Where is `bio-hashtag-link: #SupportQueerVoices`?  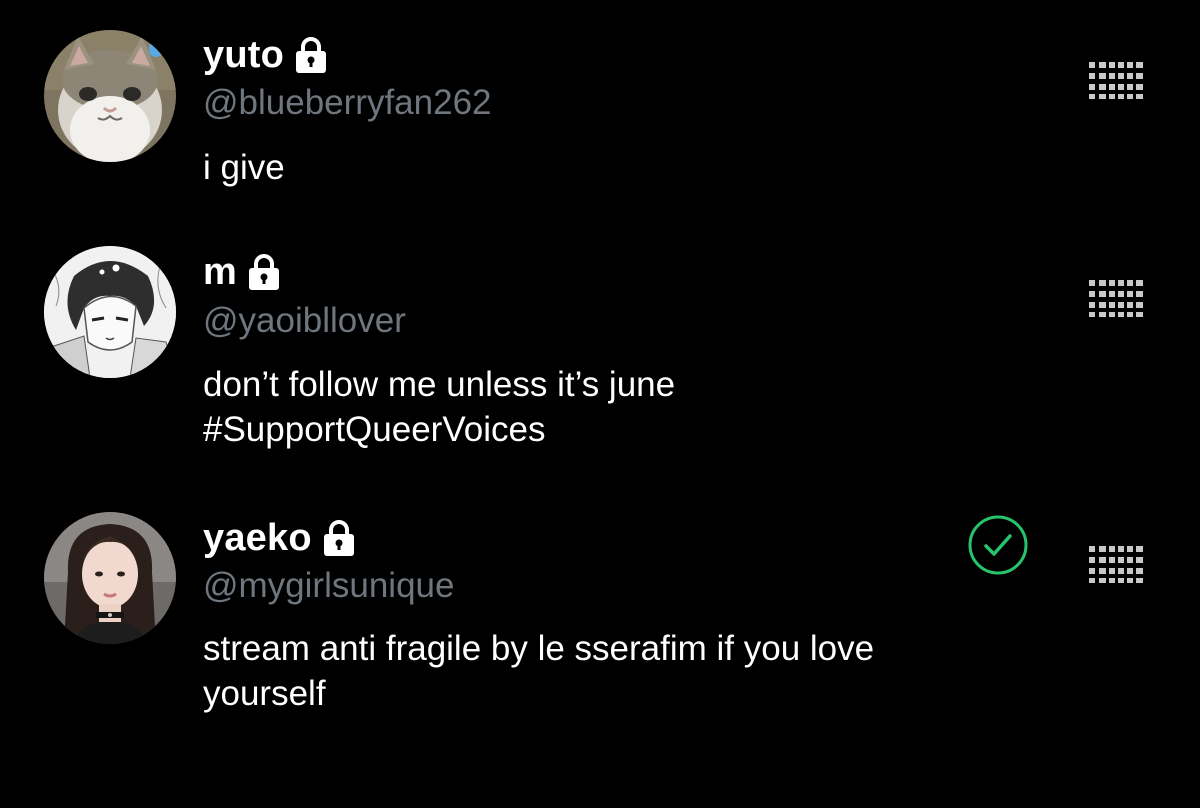
bio-hashtag-link: #SupportQueerVoices is located at coordinates (613, 429).